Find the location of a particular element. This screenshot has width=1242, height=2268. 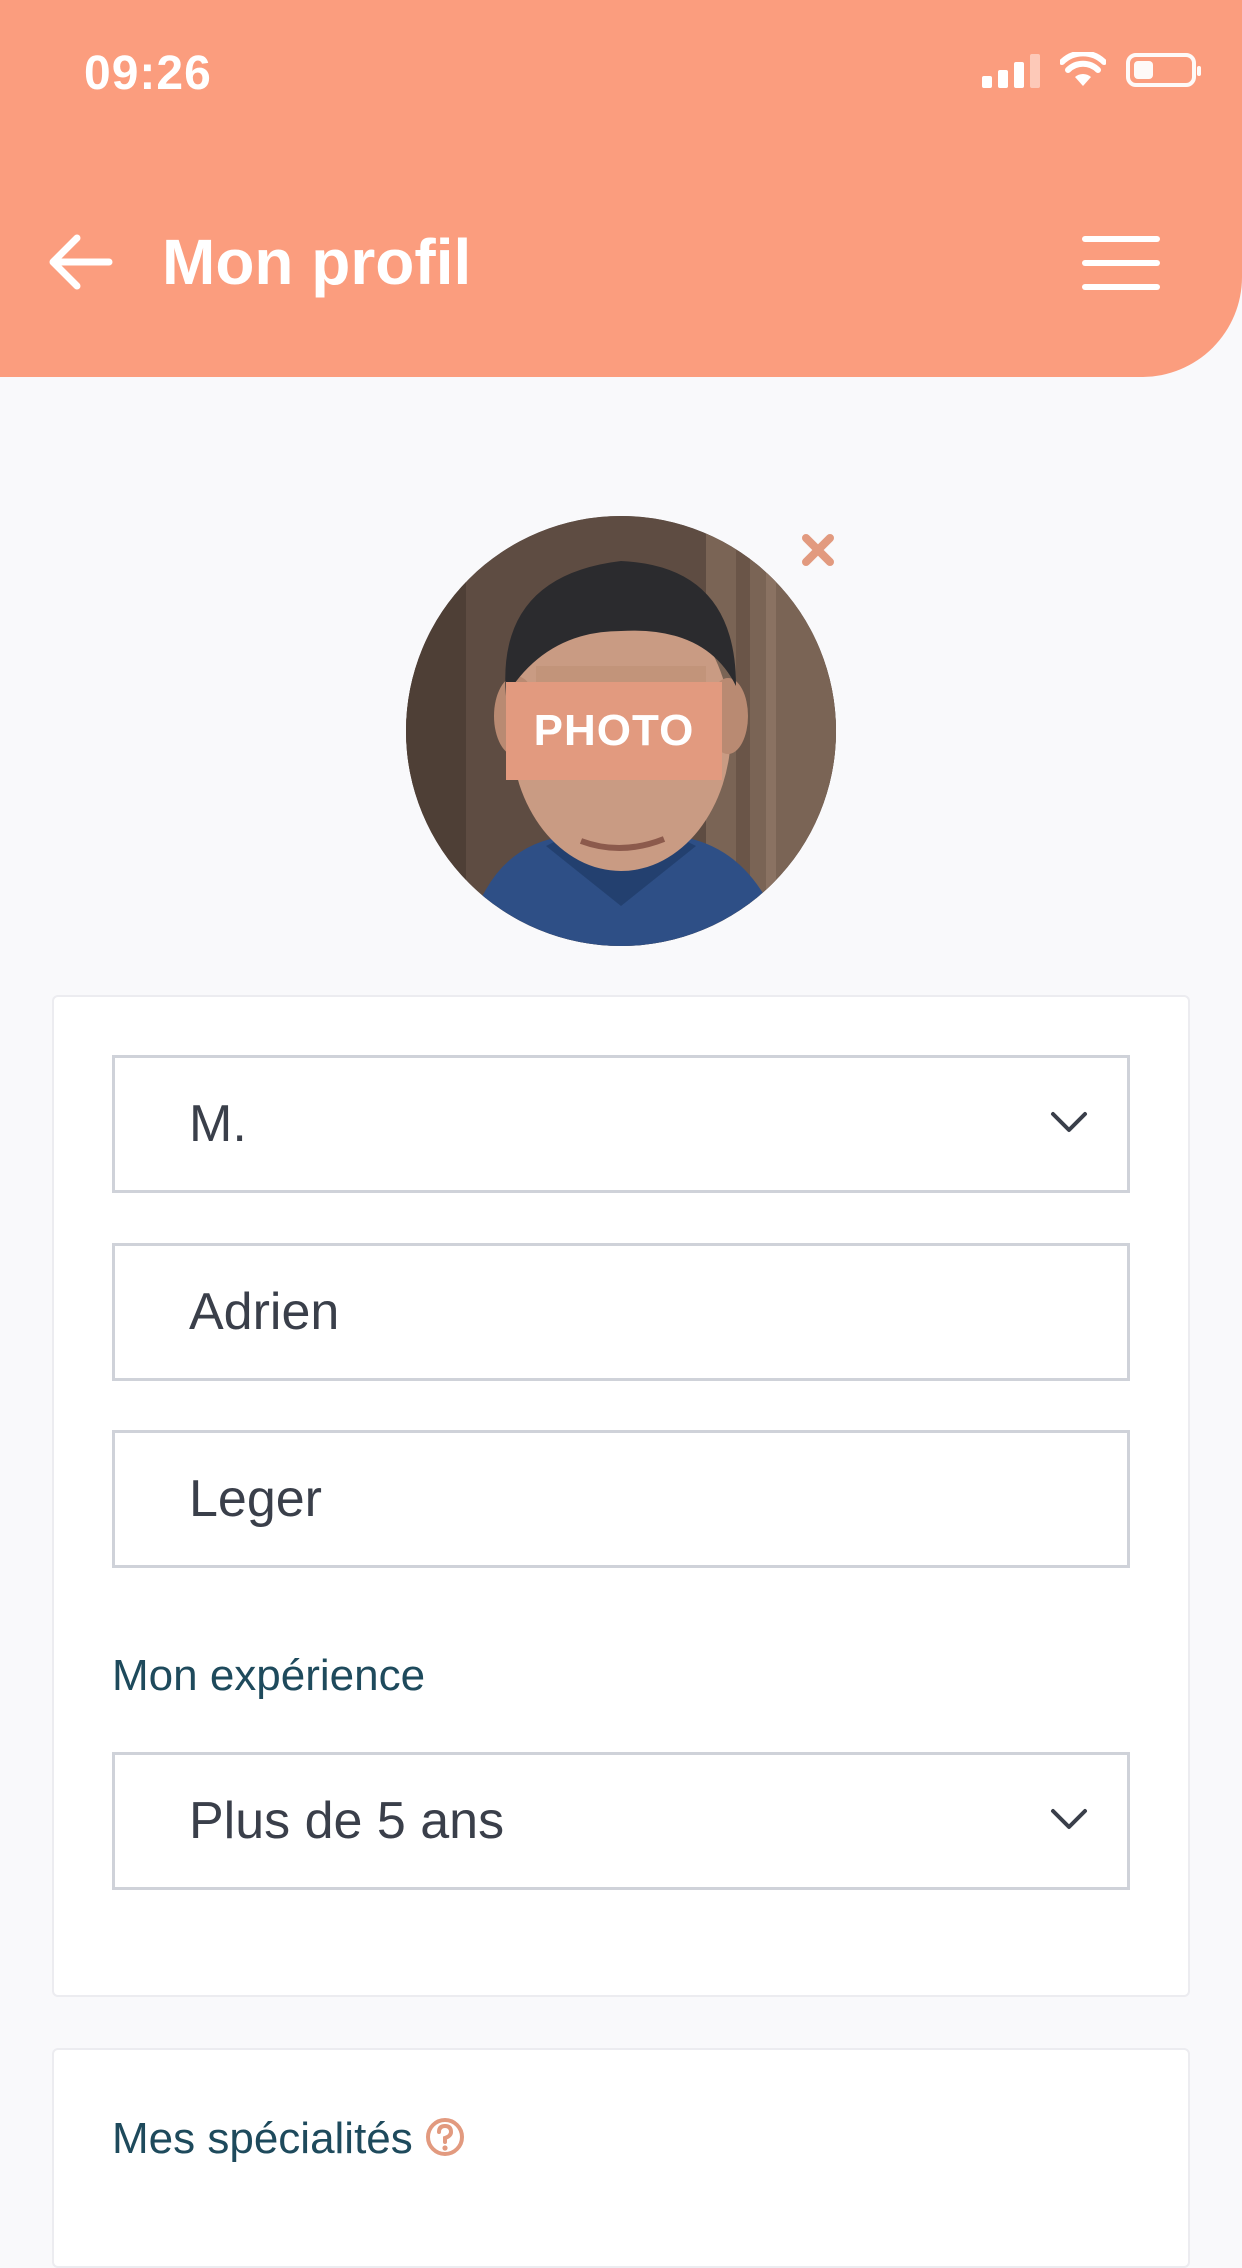

cellular-signal-icon is located at coordinates (1011, 70).